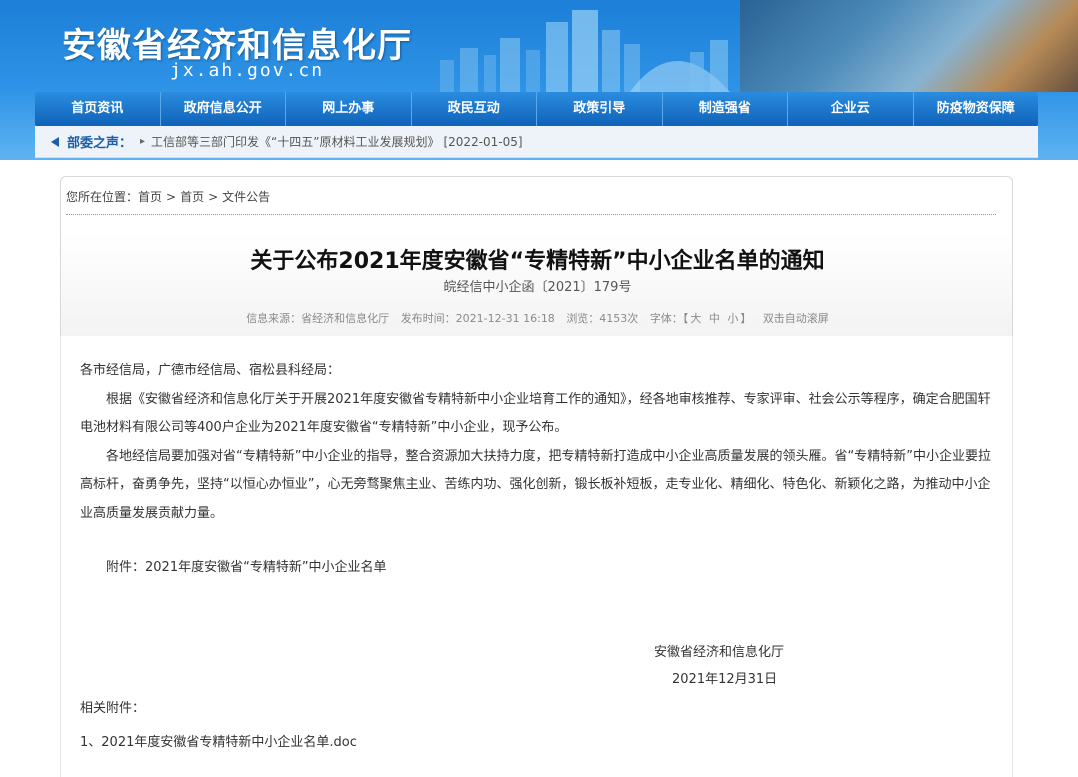 The width and height of the screenshot is (1078, 777). What do you see at coordinates (246, 197) in the screenshot?
I see `breadcrumb-file-notices: 文件公告` at bounding box center [246, 197].